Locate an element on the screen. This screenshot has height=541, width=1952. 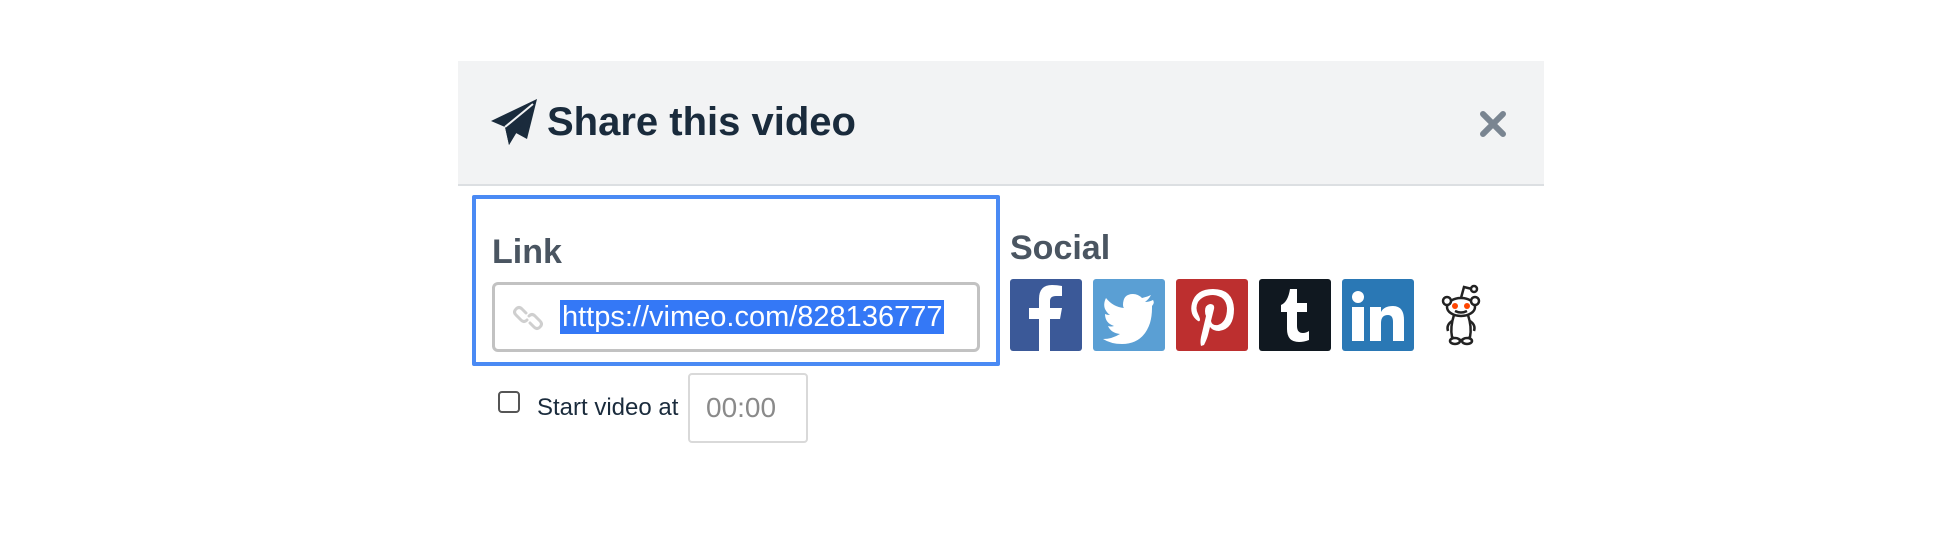
link-section: Link https://vimeo.com/828136777 is located at coordinates (736, 280).